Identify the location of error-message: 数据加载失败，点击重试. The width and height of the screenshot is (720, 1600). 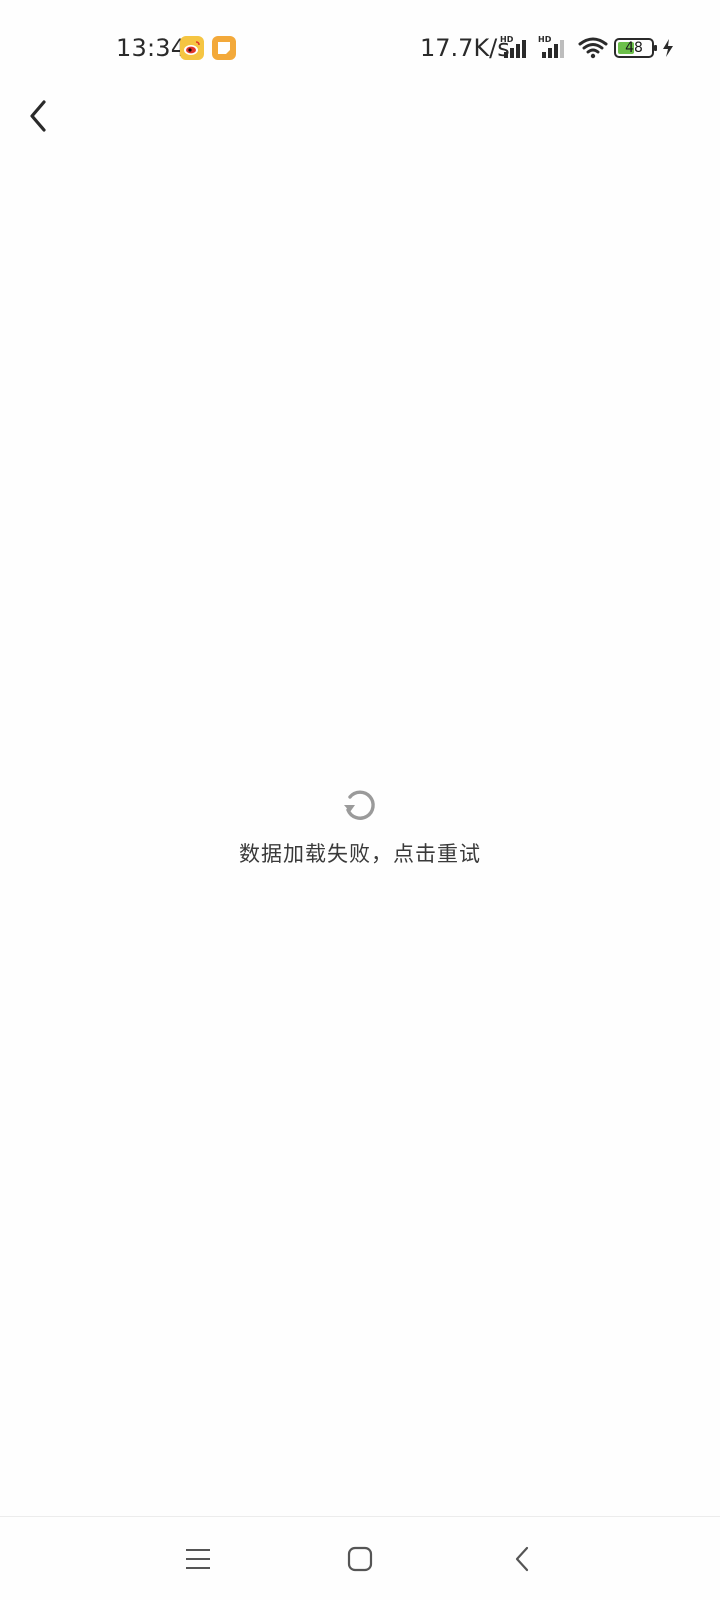
(360, 854).